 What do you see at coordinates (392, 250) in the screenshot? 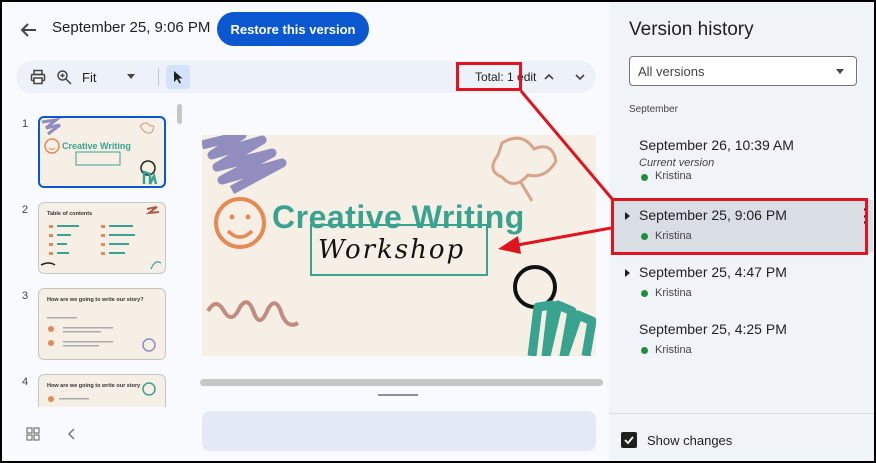
I see `slide-subtitle: Workshop` at bounding box center [392, 250].